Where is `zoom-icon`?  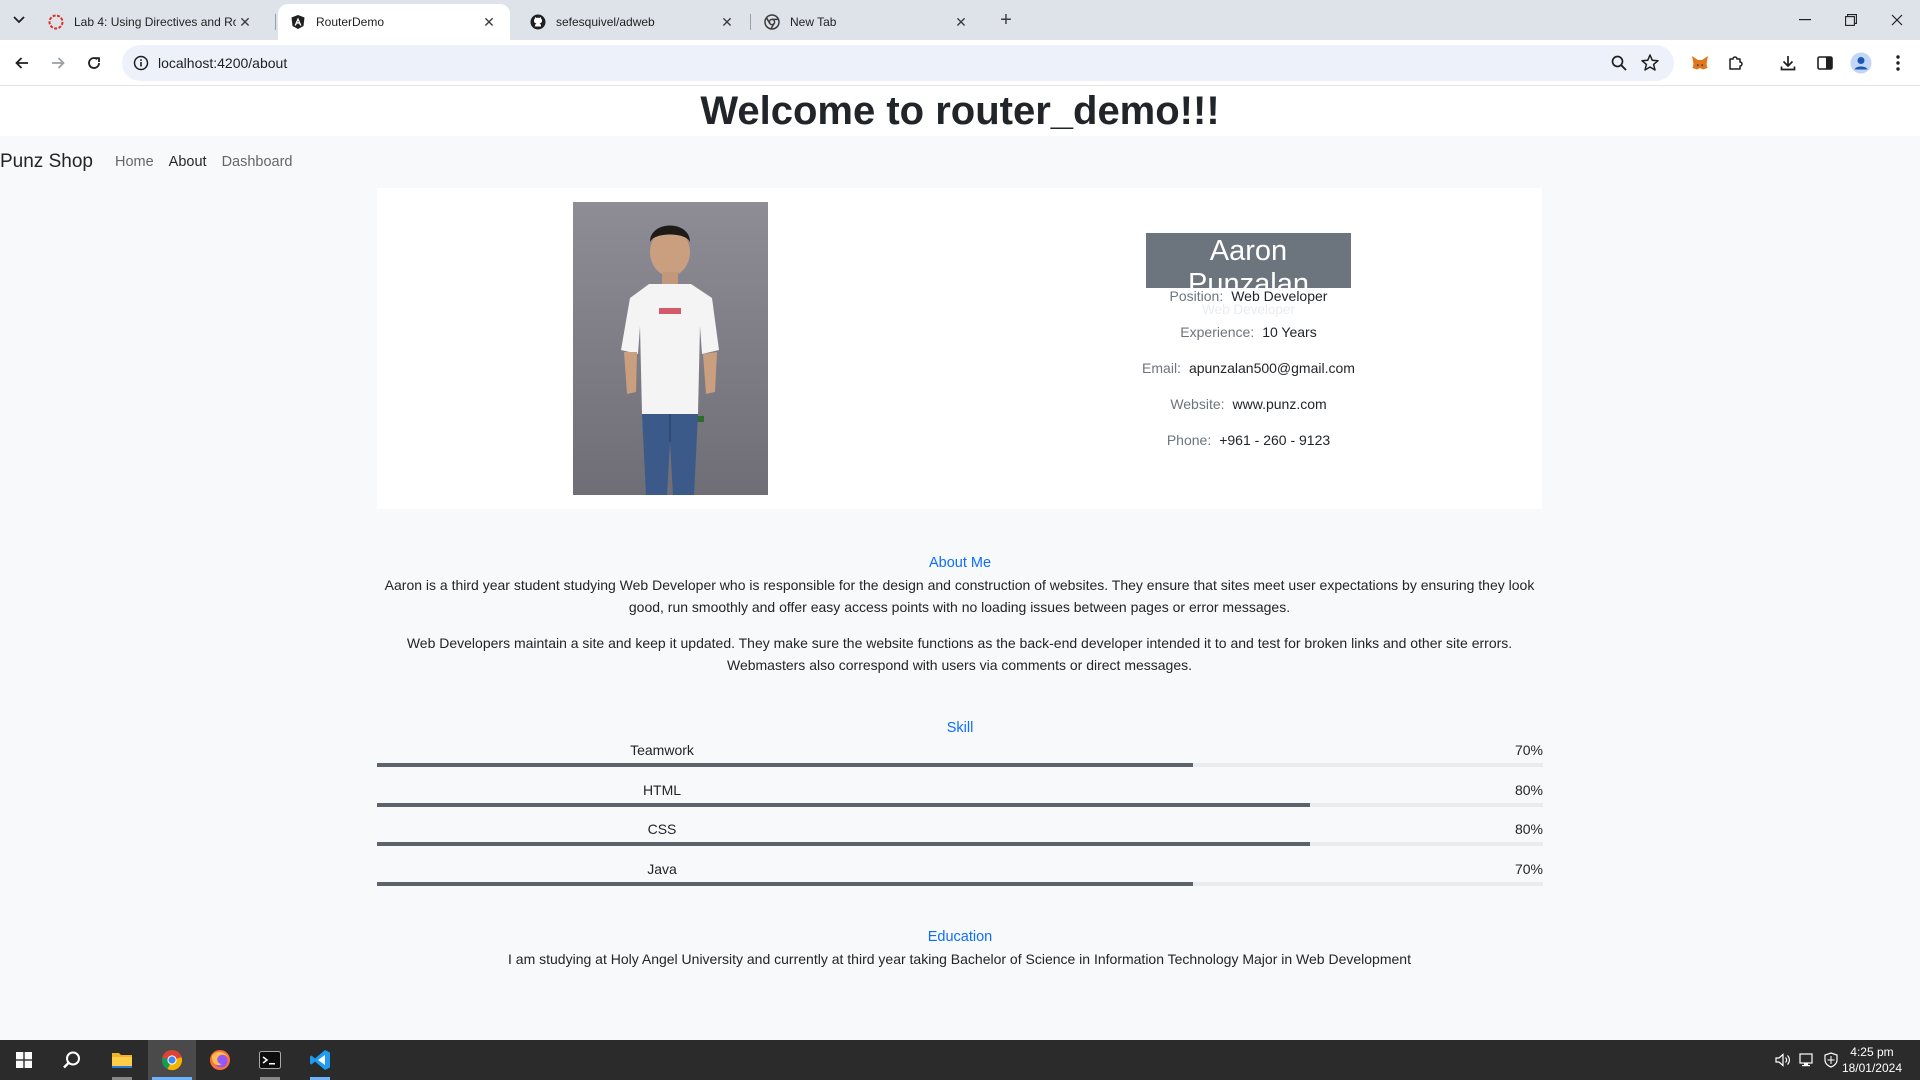 zoom-icon is located at coordinates (1619, 65).